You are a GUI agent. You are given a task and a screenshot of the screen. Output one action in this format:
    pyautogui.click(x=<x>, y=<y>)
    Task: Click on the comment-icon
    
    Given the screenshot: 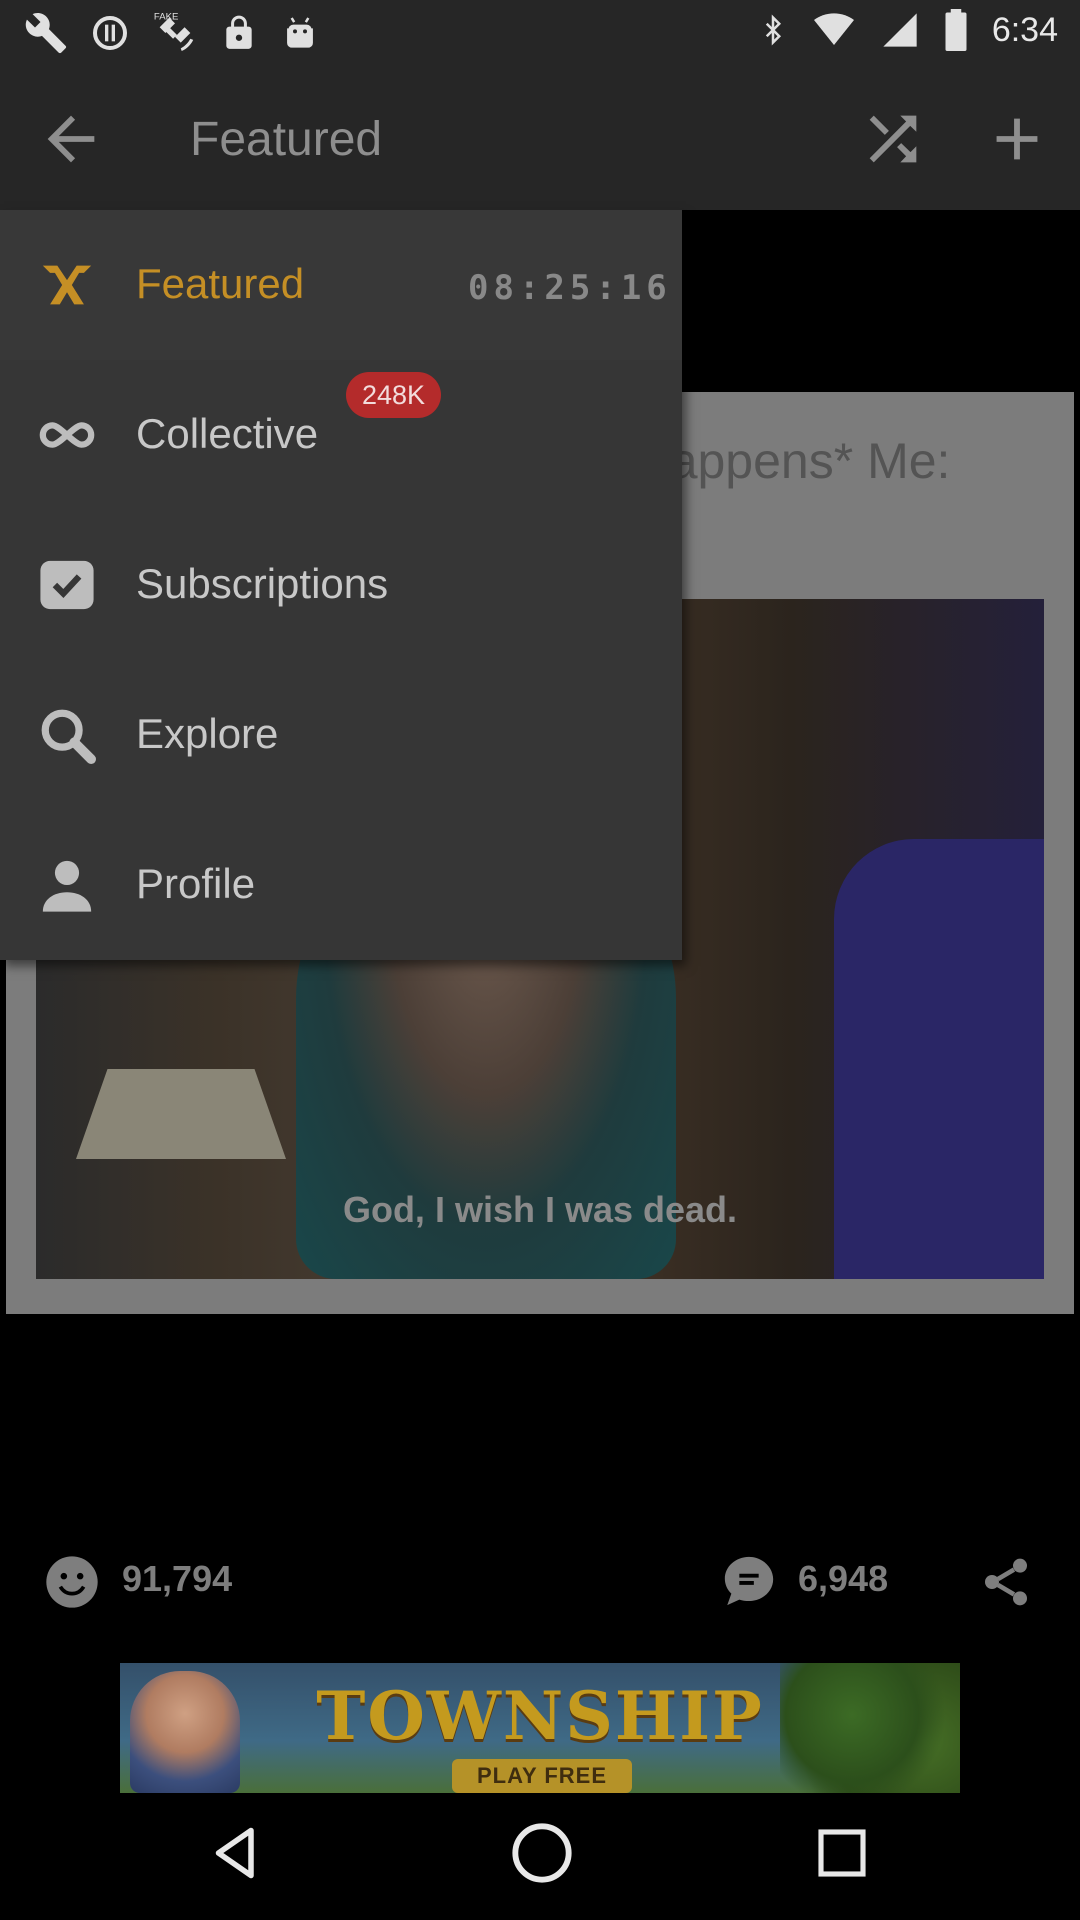 What is the action you would take?
    pyautogui.click(x=749, y=1581)
    